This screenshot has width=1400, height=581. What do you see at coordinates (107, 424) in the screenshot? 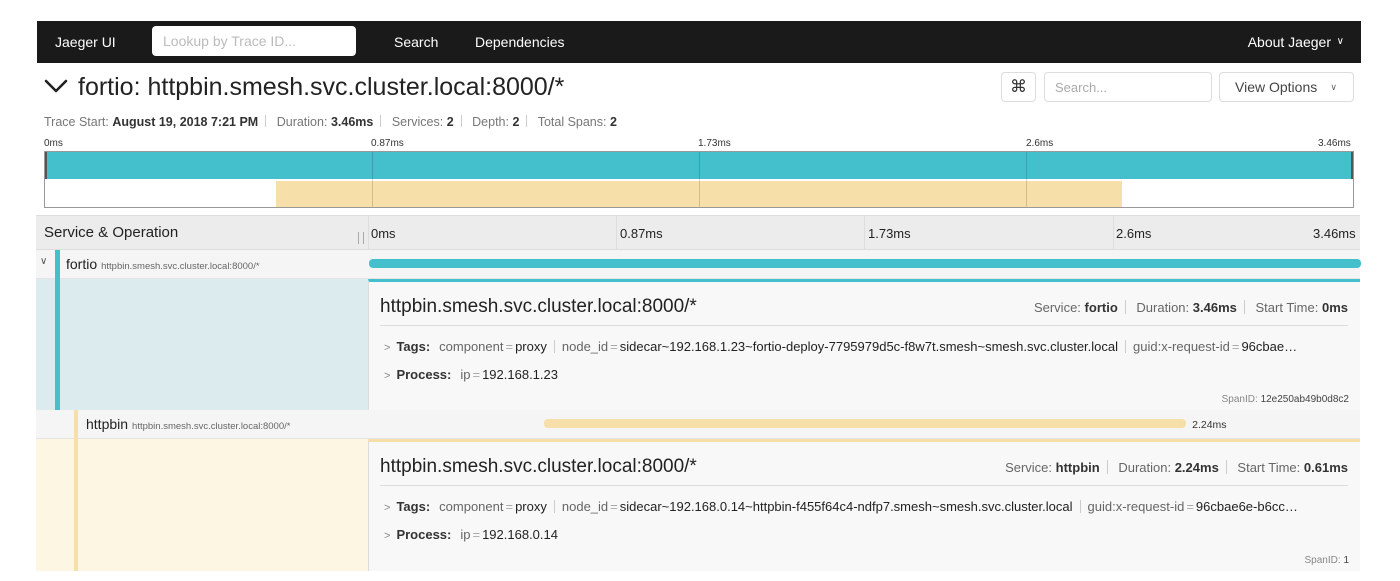
I see `span-service-name: httpbin` at bounding box center [107, 424].